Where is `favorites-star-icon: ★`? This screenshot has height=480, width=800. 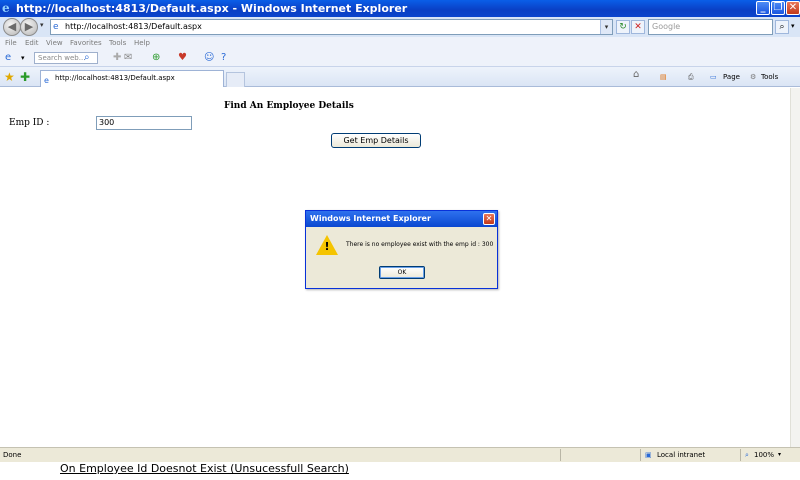 favorites-star-icon: ★ is located at coordinates (9, 77).